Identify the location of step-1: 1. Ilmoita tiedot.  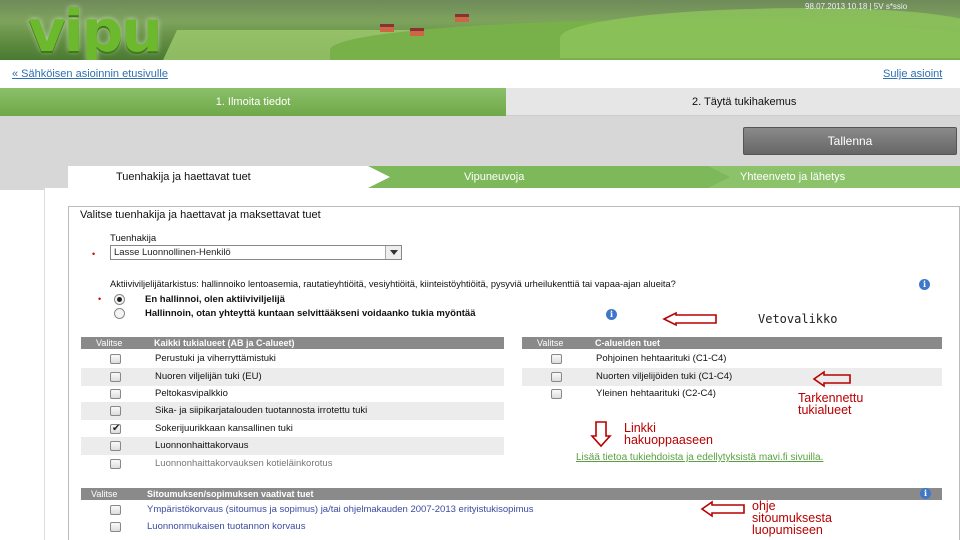
(253, 102).